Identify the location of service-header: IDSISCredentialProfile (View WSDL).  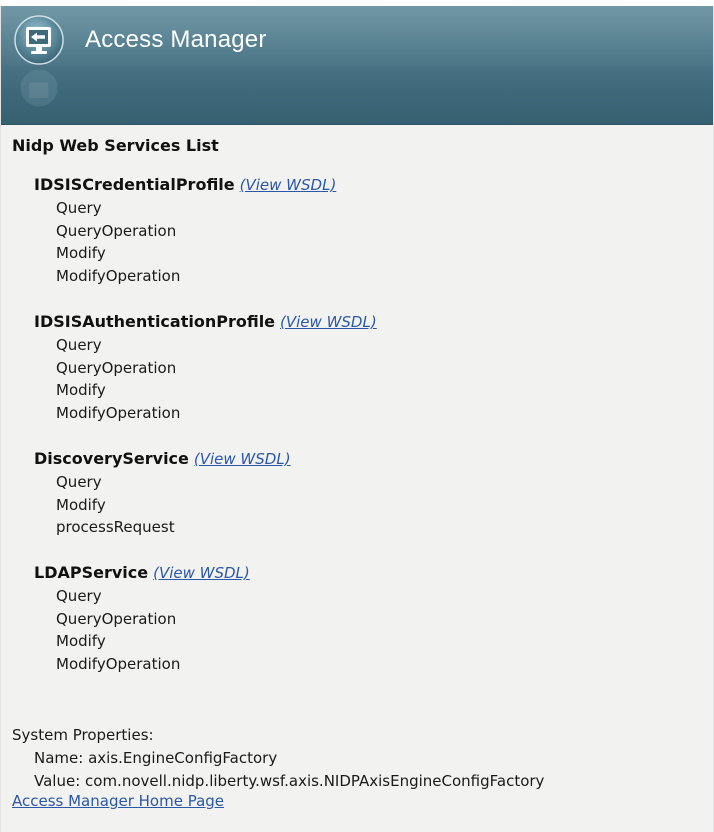
(185, 185).